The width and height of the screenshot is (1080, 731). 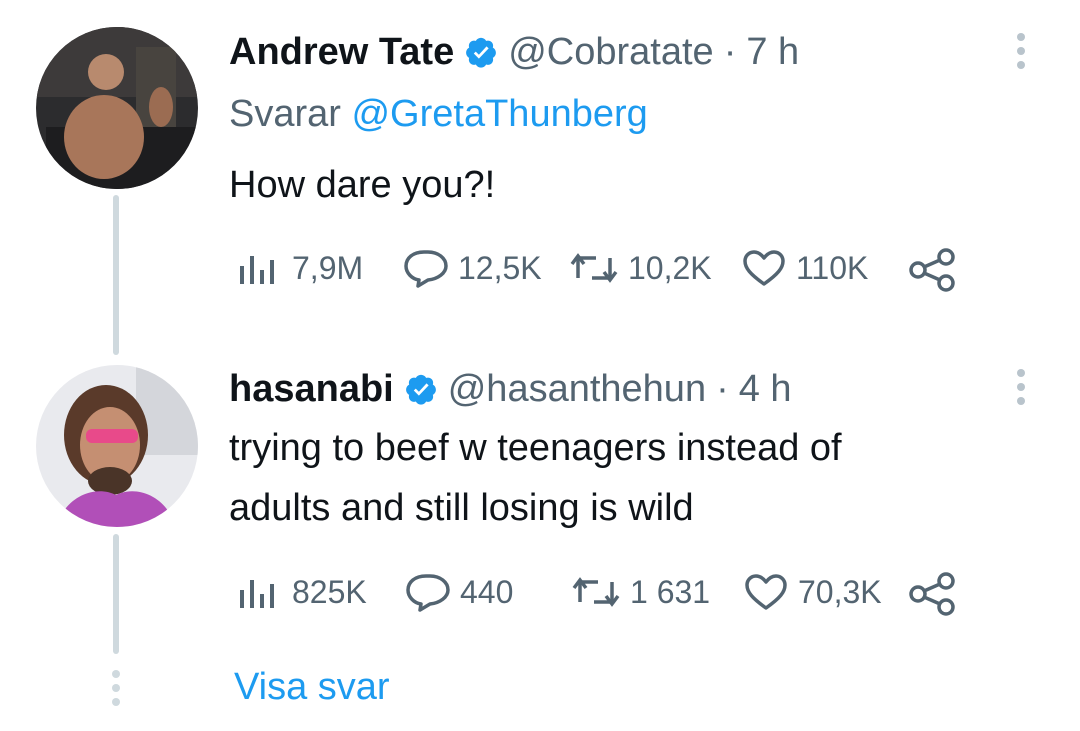 I want to click on author-name: hasanabi, so click(x=311, y=389).